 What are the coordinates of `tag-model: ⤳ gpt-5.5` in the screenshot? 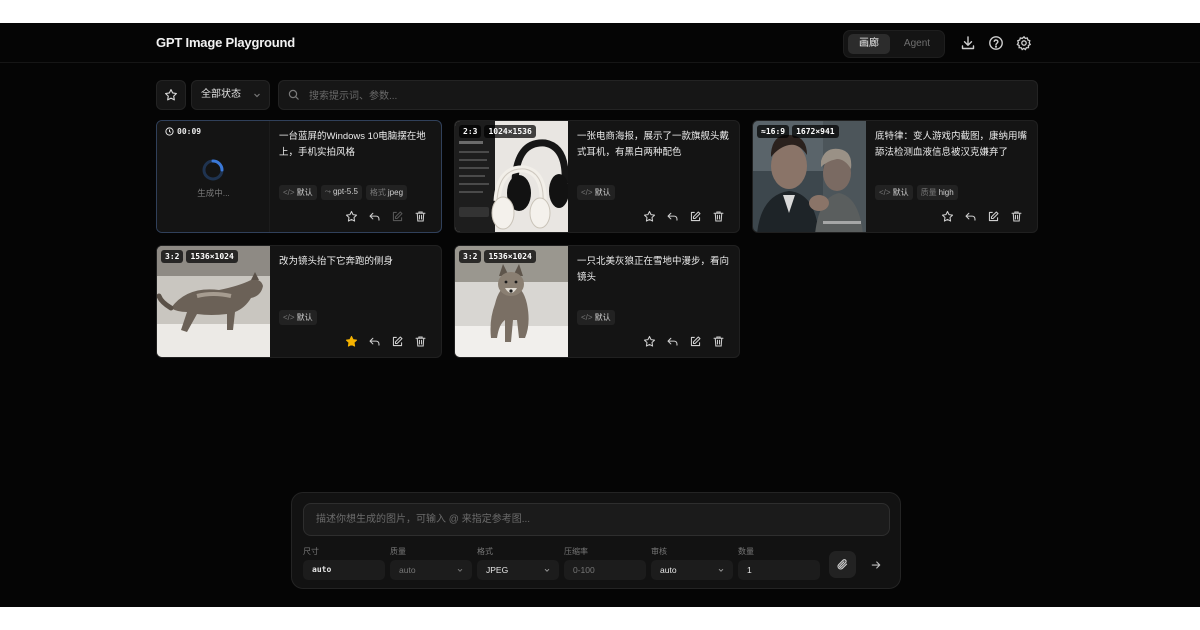 It's located at (341, 192).